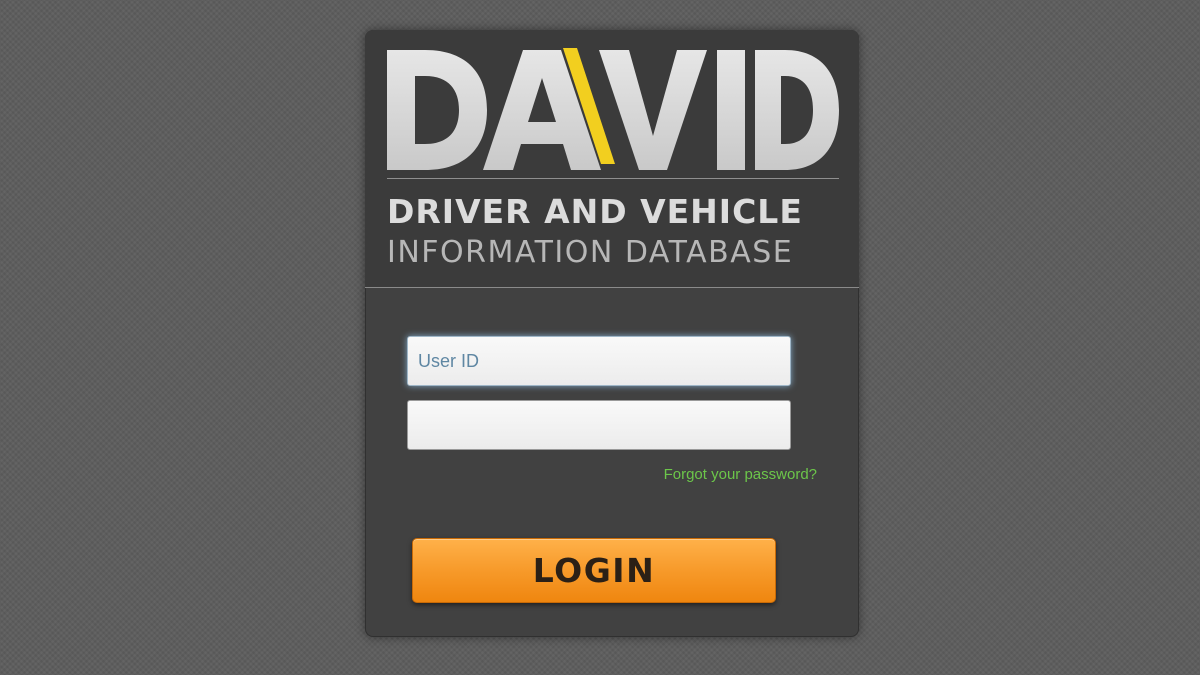 This screenshot has width=1200, height=675. I want to click on login-button: LOGIN, so click(594, 570).